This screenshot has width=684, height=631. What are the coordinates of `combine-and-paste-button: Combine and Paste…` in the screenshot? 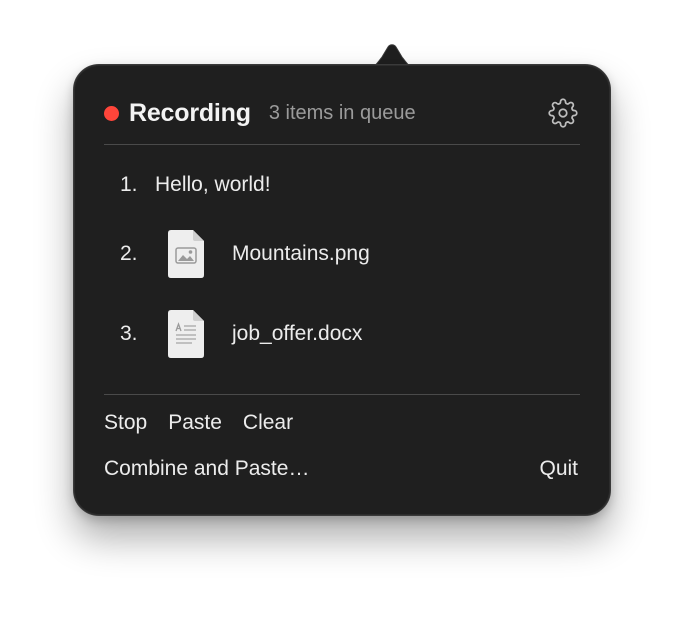 It's located at (206, 469).